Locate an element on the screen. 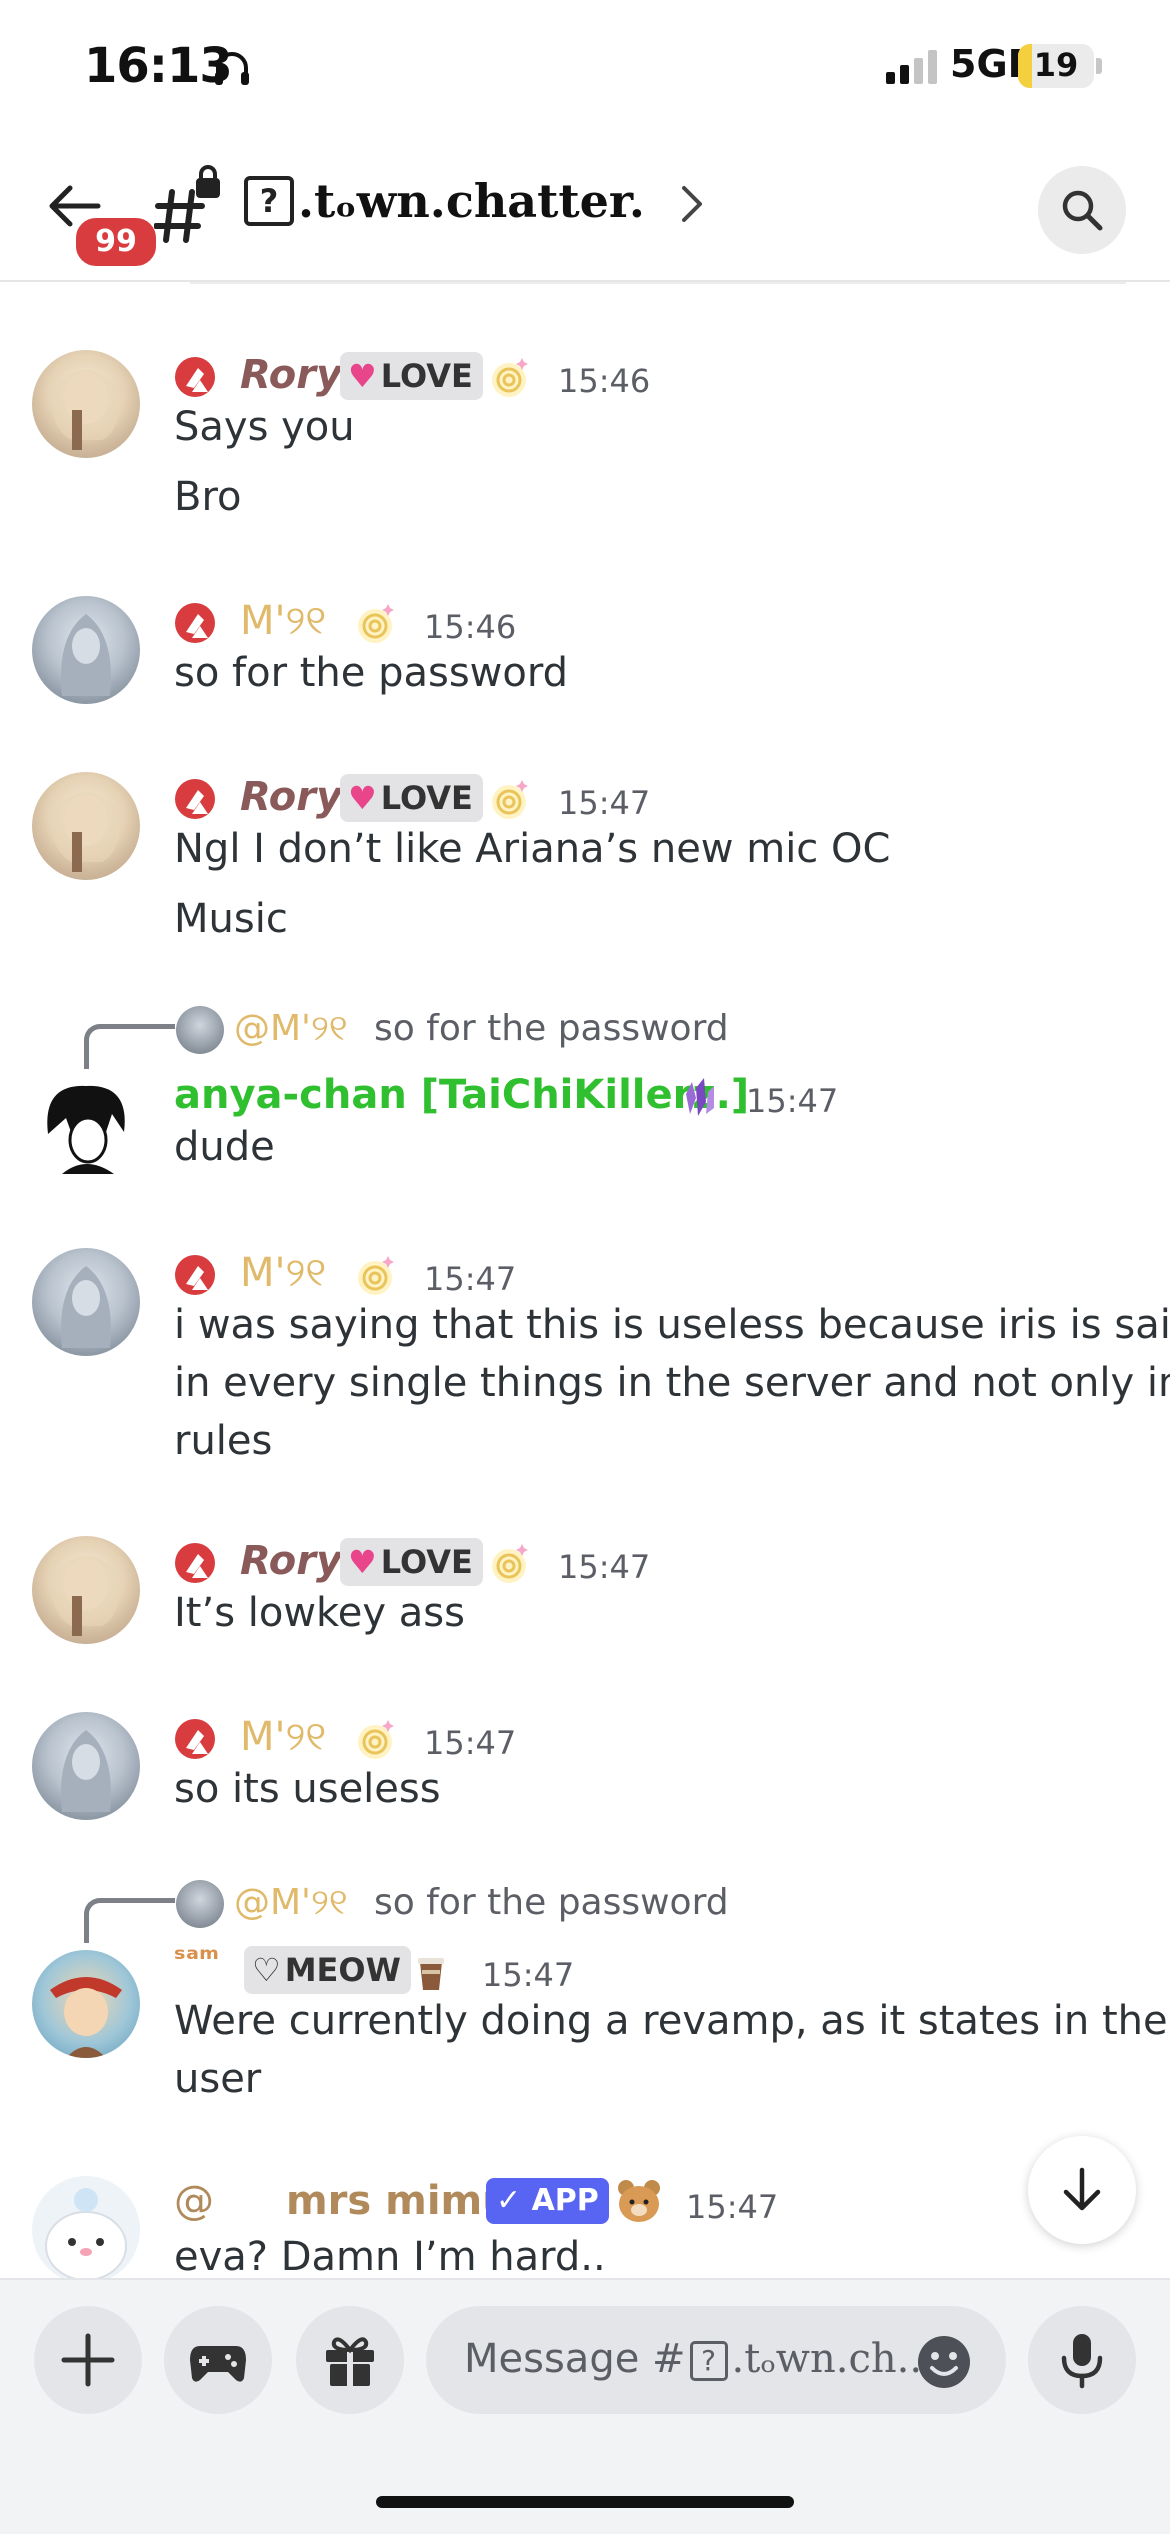  username-prefix: @ is located at coordinates (194, 2201).